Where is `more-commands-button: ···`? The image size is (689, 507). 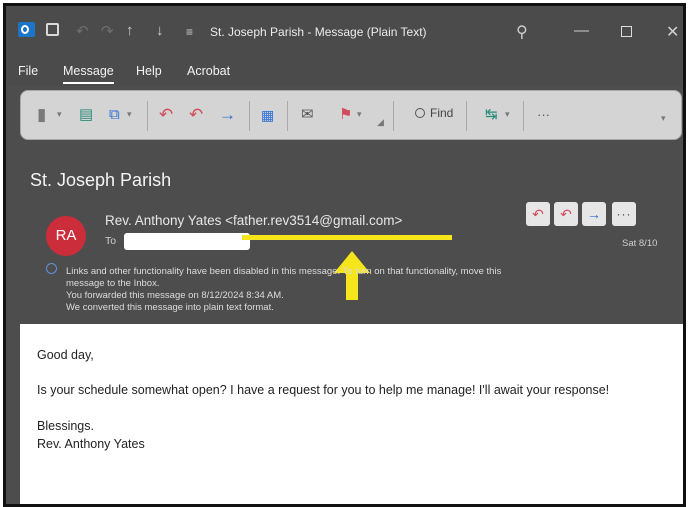 more-commands-button: ··· is located at coordinates (543, 115).